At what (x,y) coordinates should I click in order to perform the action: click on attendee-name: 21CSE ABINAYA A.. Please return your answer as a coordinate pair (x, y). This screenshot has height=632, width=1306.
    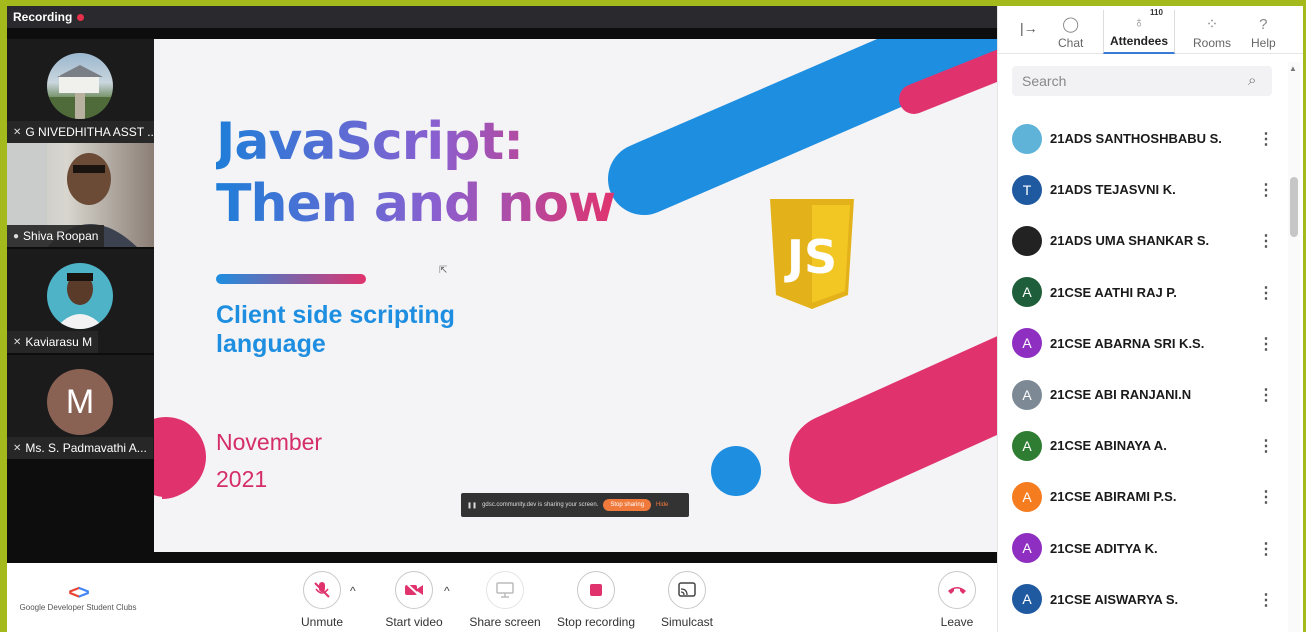
    Looking at the image, I should click on (1108, 446).